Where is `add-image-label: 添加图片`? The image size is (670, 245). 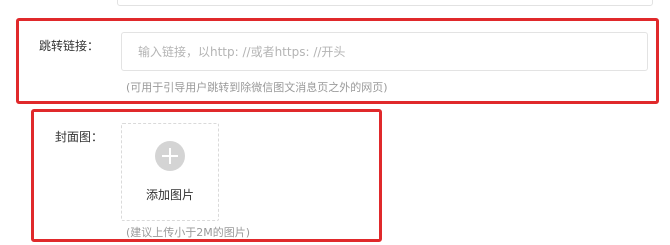 add-image-label: 添加图片 is located at coordinates (169, 195).